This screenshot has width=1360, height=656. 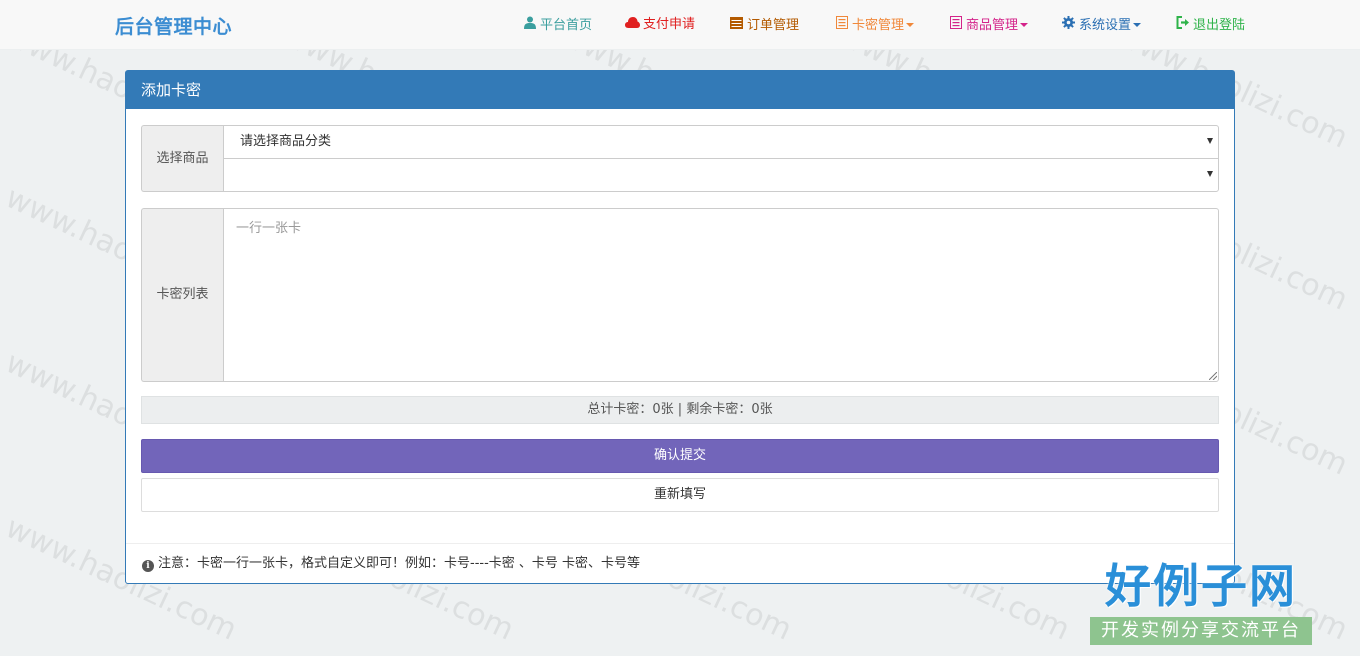 I want to click on nav-label: 退出登陆, so click(x=1219, y=25).